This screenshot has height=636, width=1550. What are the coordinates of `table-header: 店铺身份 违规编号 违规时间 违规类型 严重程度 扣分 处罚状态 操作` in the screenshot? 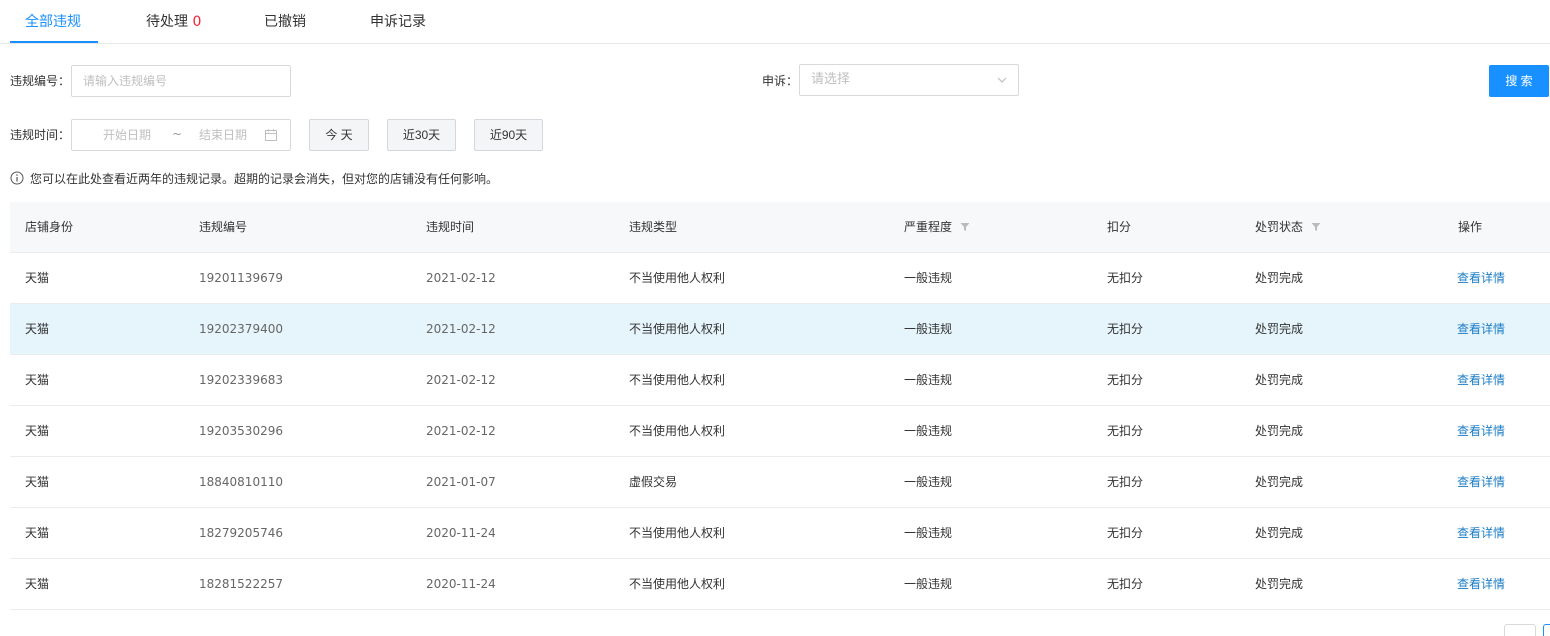 It's located at (780, 227).